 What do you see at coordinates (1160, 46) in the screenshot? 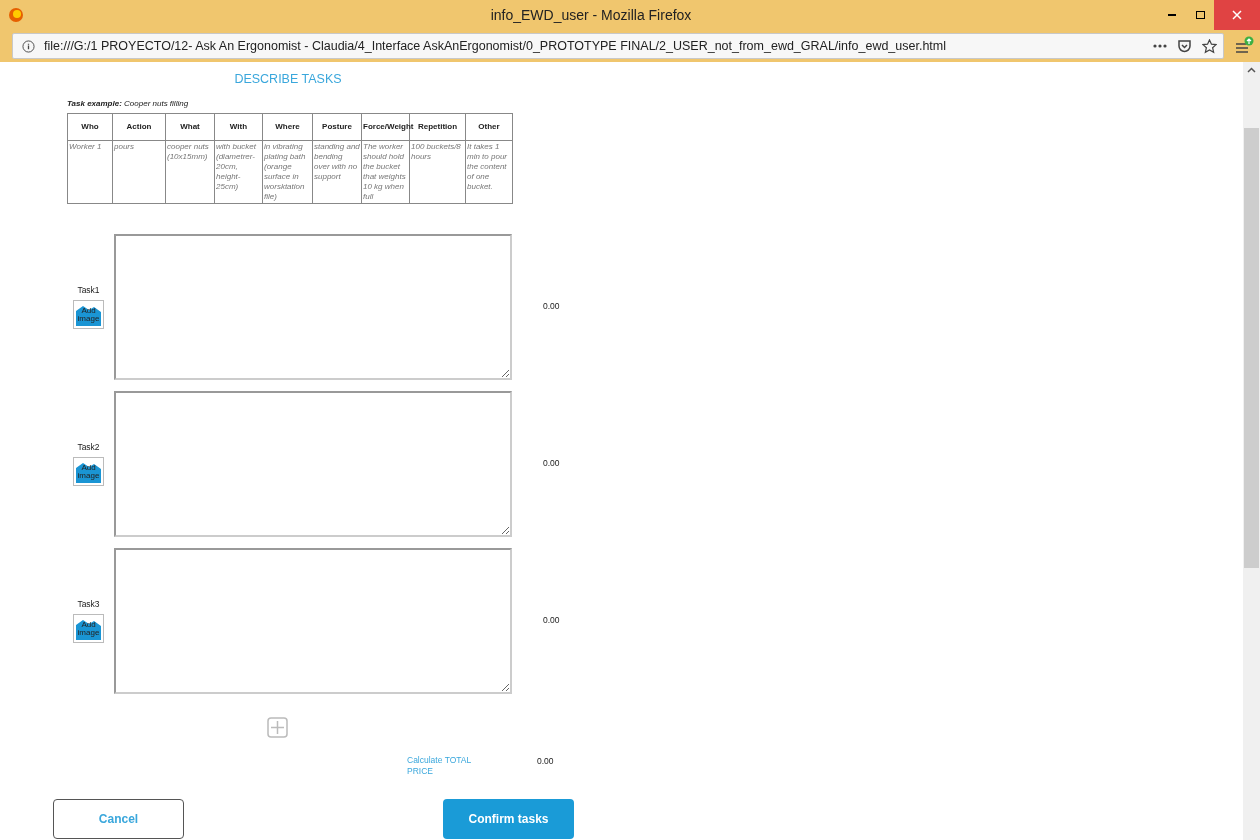
I see `more-icon` at bounding box center [1160, 46].